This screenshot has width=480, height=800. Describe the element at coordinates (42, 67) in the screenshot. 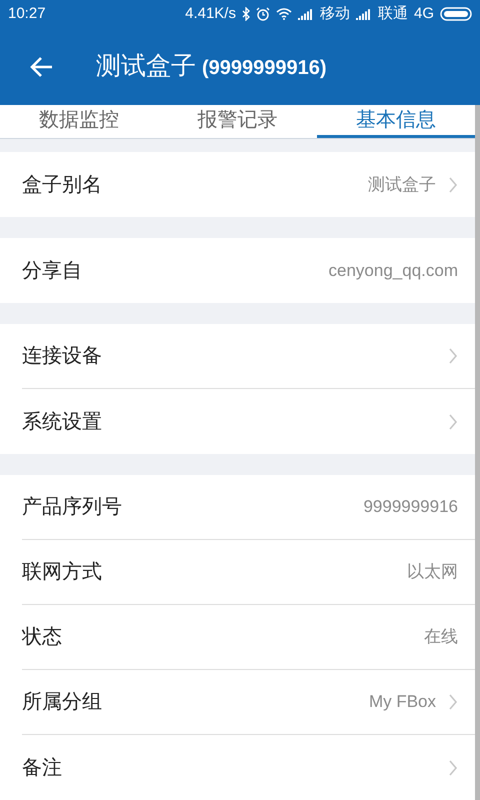

I see `back-arrow-icon` at that location.